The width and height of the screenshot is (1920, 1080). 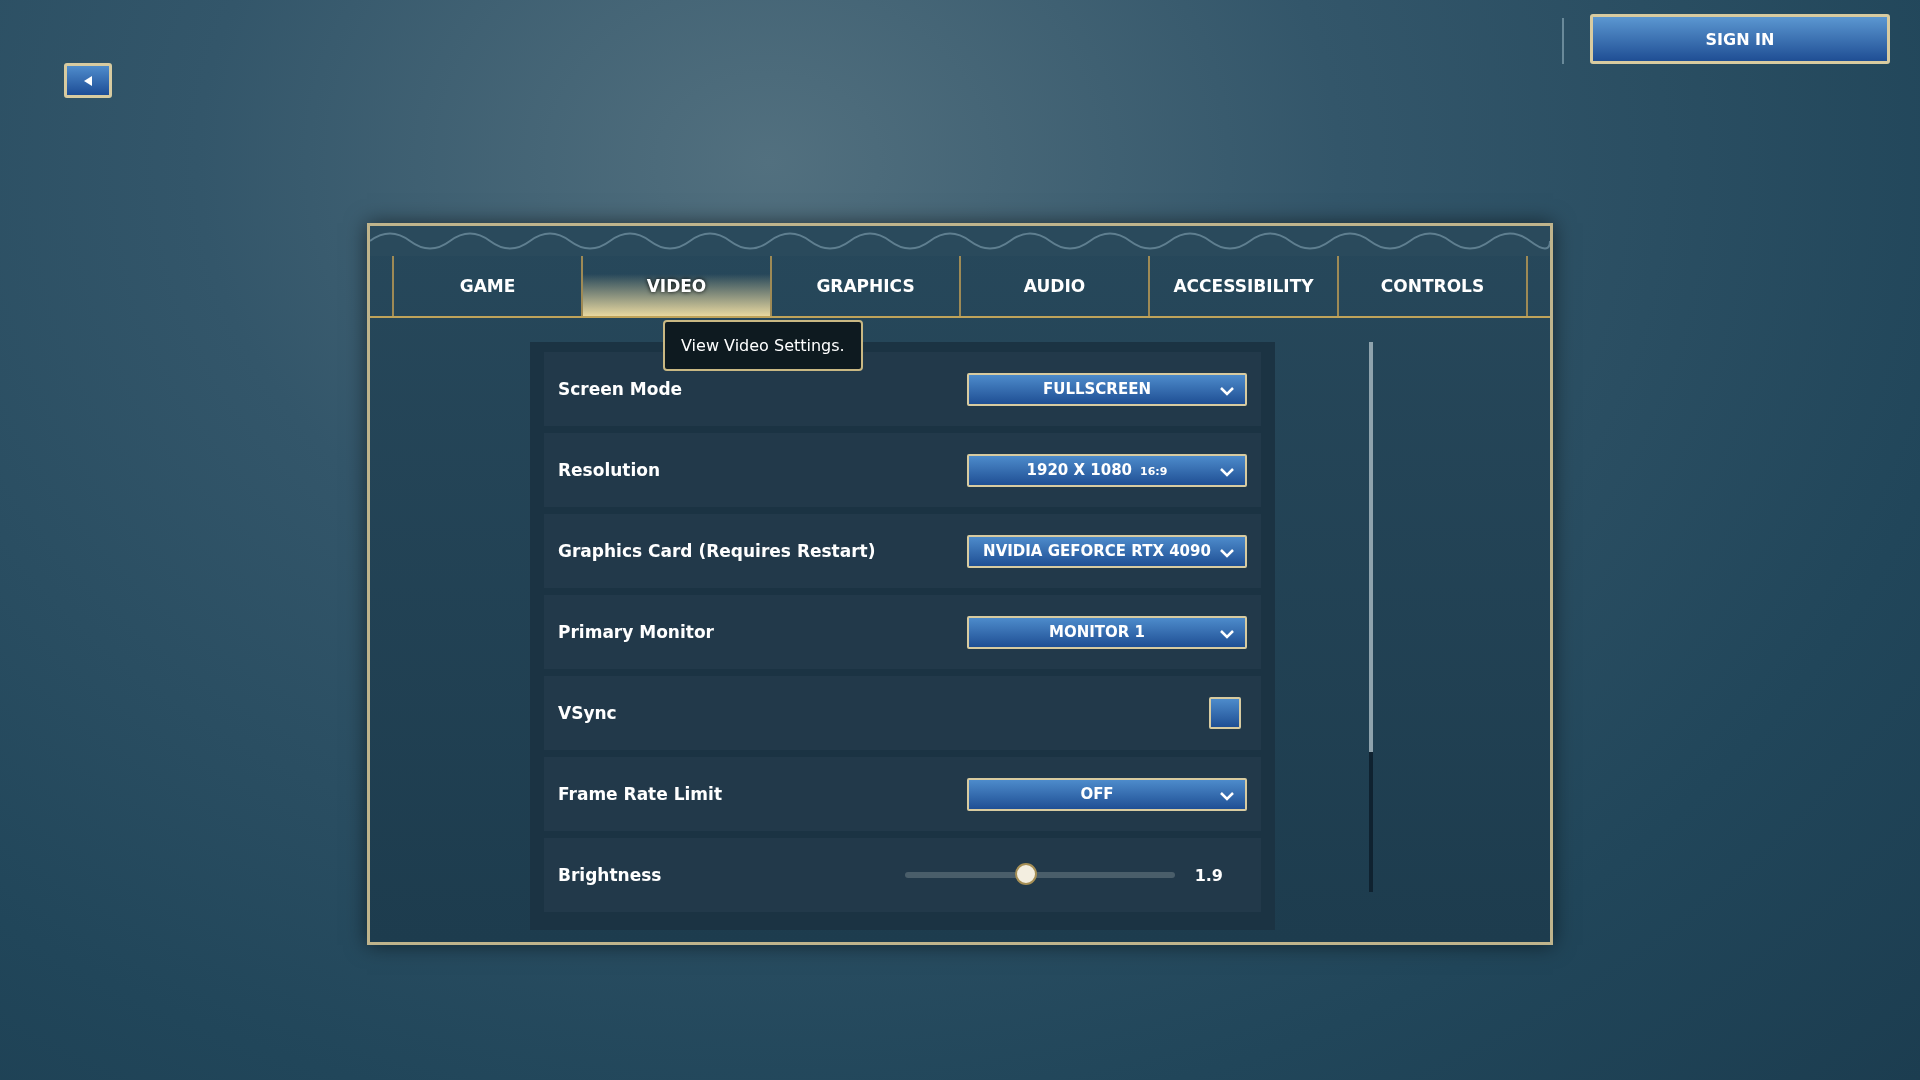 I want to click on setting-label: VSync, so click(x=588, y=713).